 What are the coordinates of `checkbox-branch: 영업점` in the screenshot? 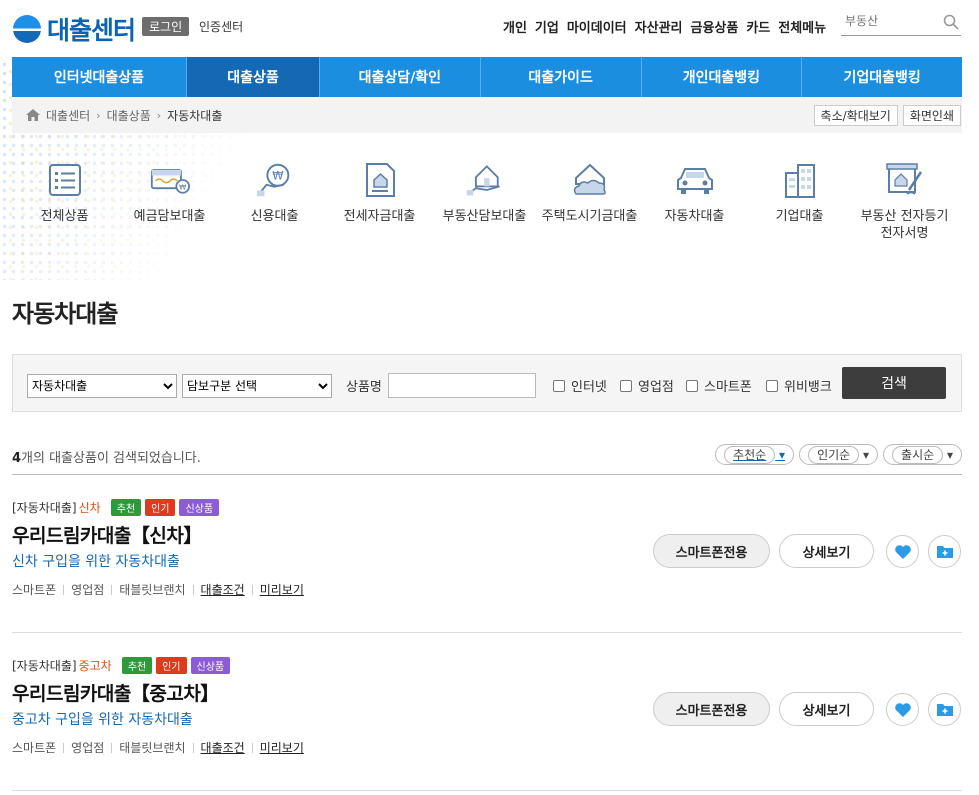 It's located at (647, 385).